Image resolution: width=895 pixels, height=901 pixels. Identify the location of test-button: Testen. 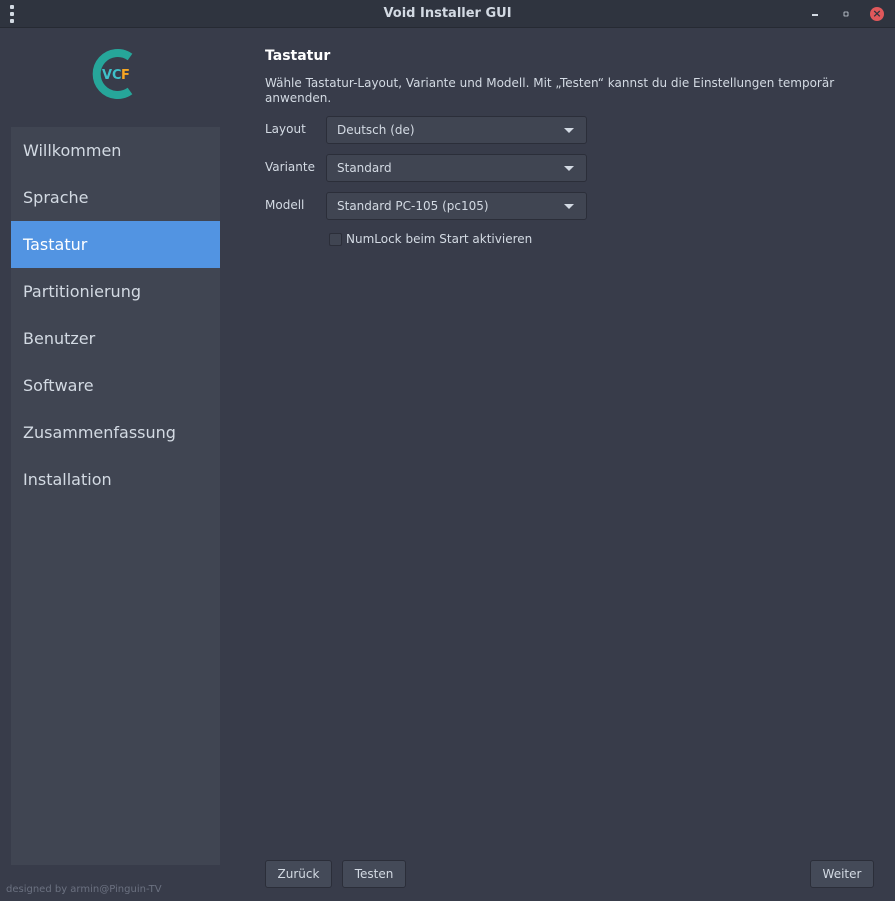
(374, 874).